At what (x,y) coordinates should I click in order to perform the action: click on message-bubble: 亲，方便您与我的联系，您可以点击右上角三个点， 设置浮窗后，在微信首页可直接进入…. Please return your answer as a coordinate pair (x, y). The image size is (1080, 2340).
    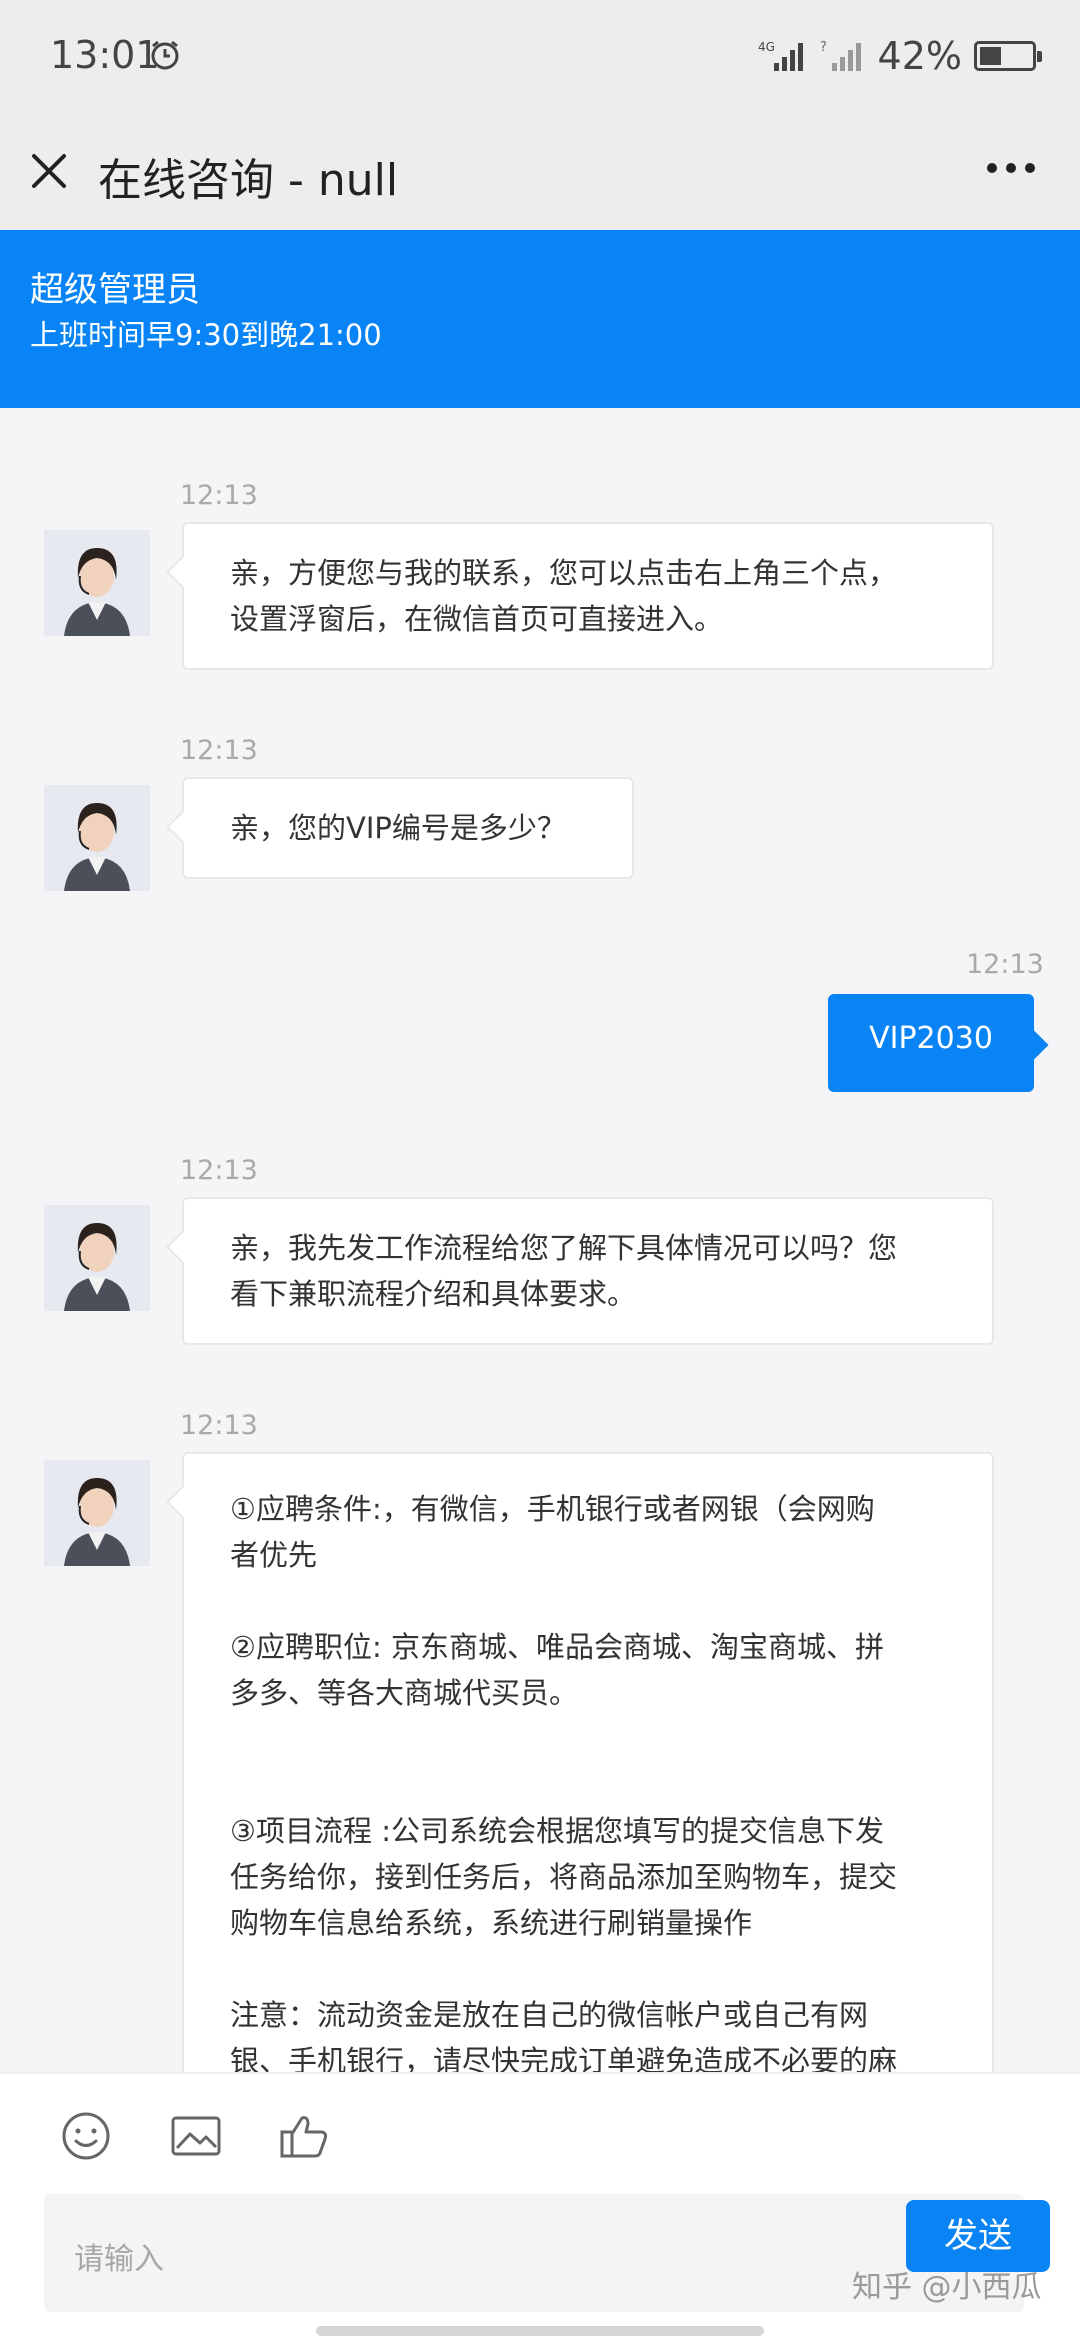
    Looking at the image, I should click on (588, 596).